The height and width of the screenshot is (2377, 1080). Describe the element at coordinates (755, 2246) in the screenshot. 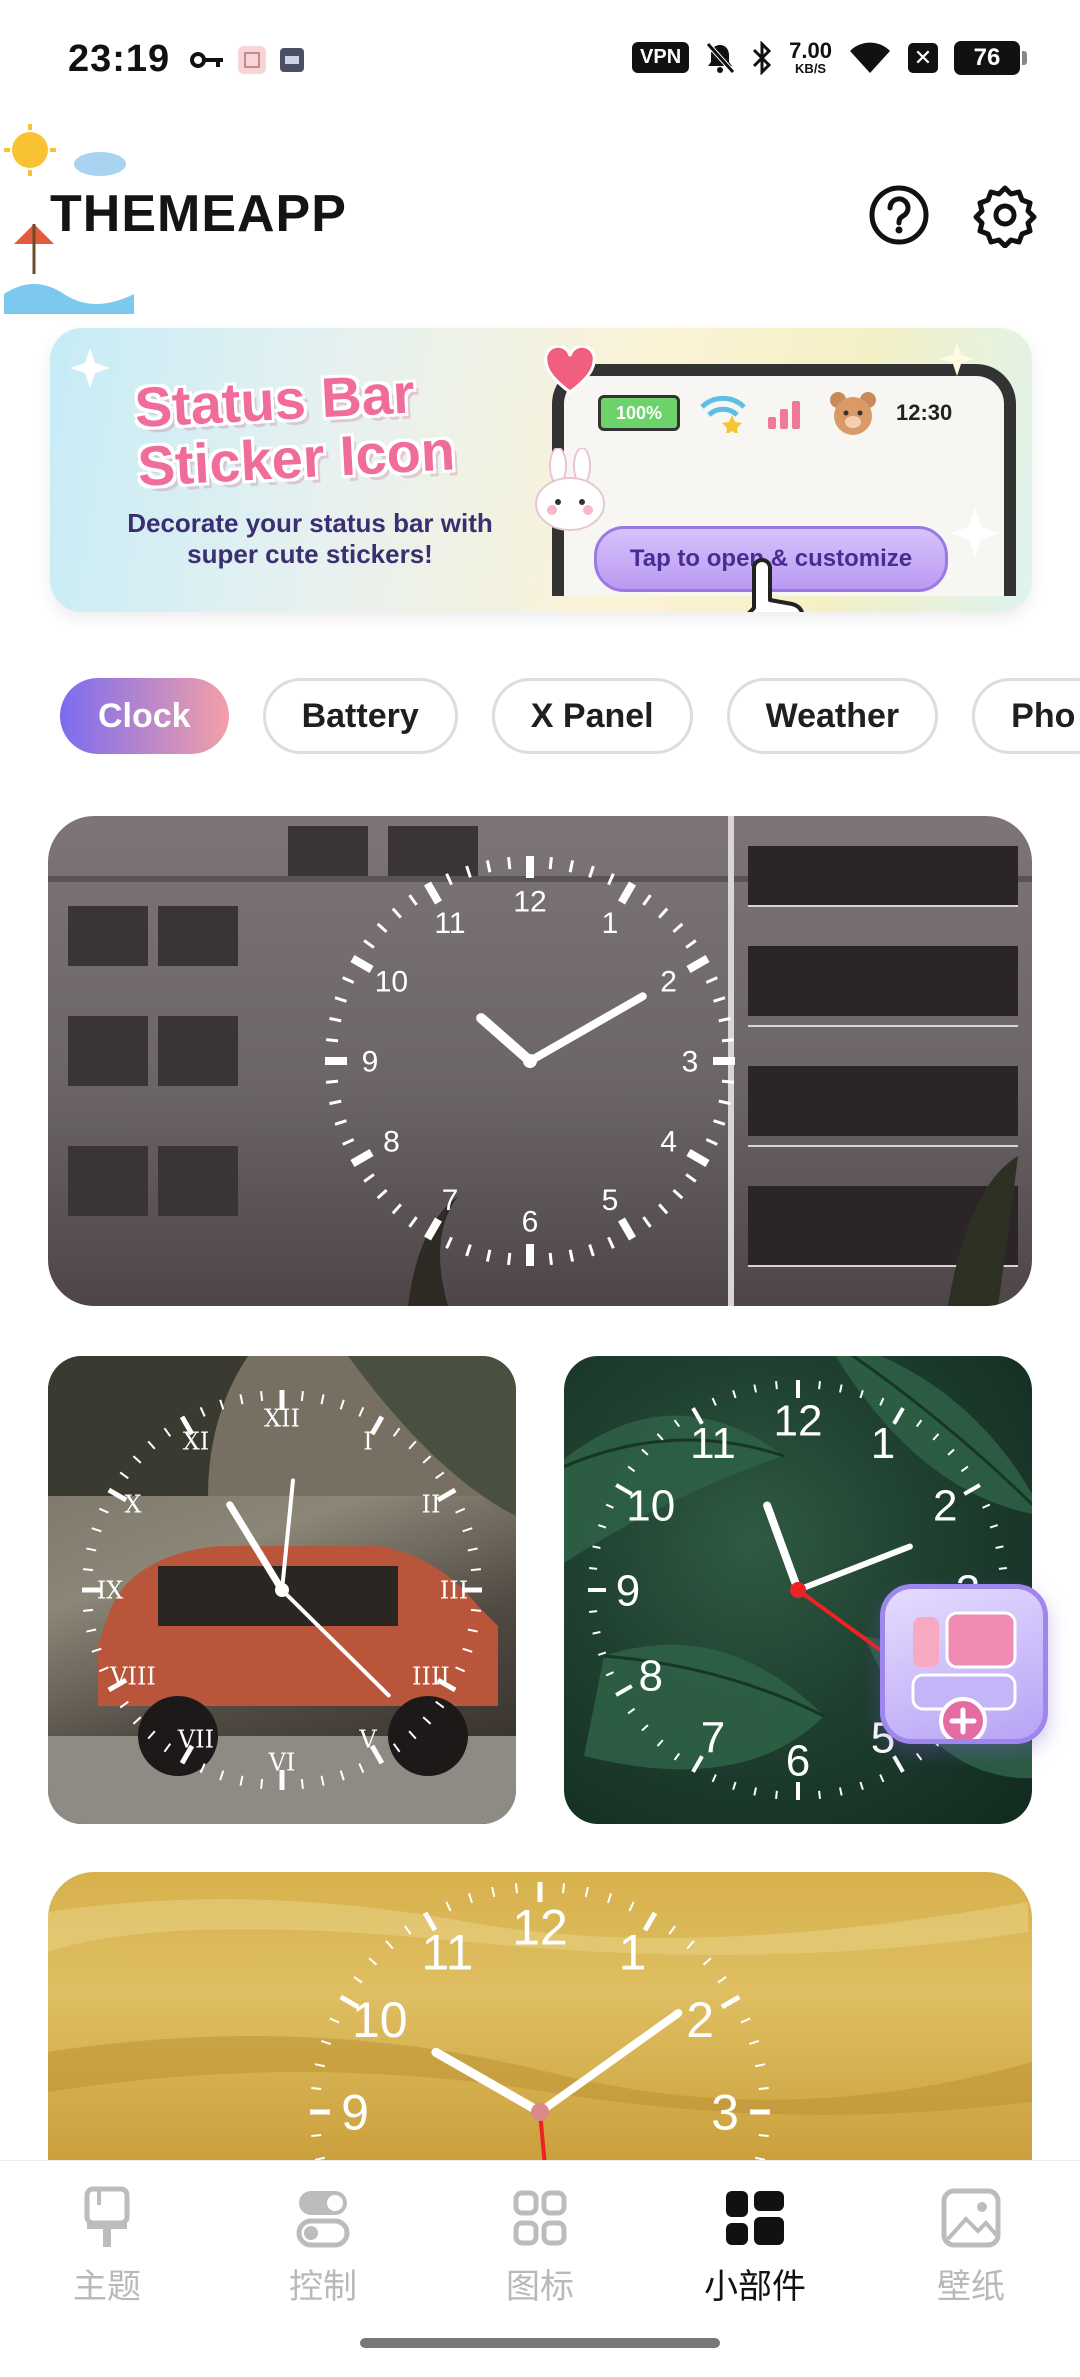

I see `nav-item-widgets: 小部件` at that location.